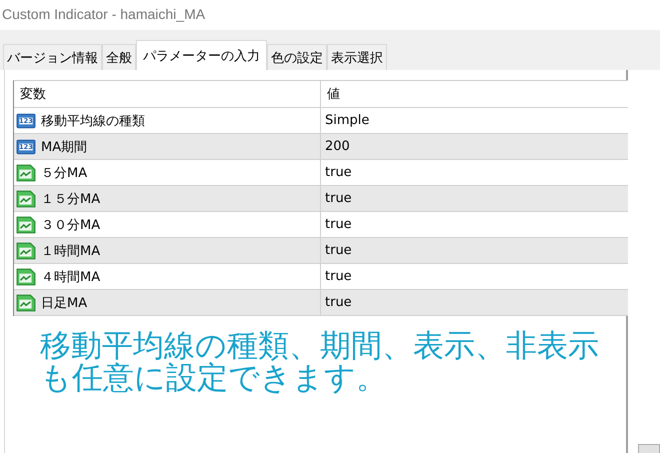  I want to click on variable-name: ３０分MA, so click(70, 225).